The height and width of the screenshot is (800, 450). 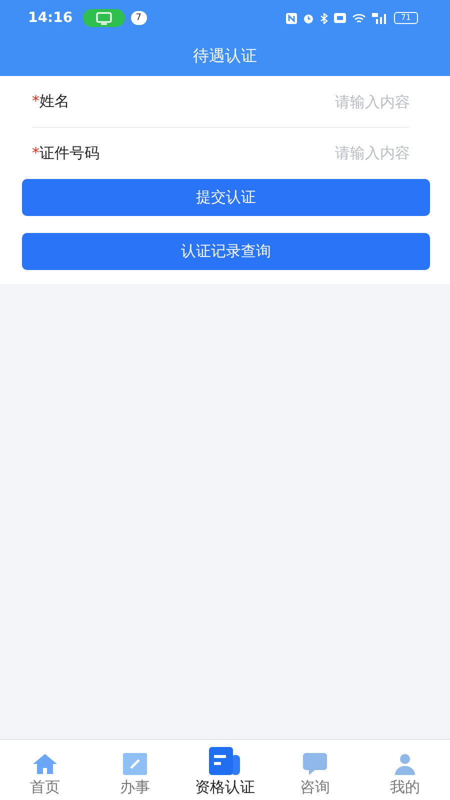 What do you see at coordinates (380, 18) in the screenshot?
I see `signal-icon` at bounding box center [380, 18].